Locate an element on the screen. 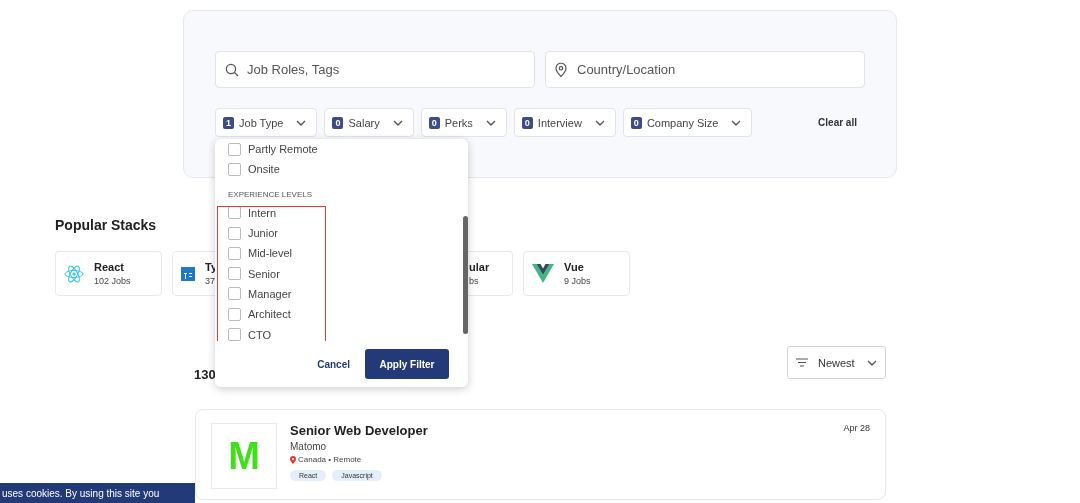 The image size is (1080, 503). stack-name: ular is located at coordinates (479, 267).